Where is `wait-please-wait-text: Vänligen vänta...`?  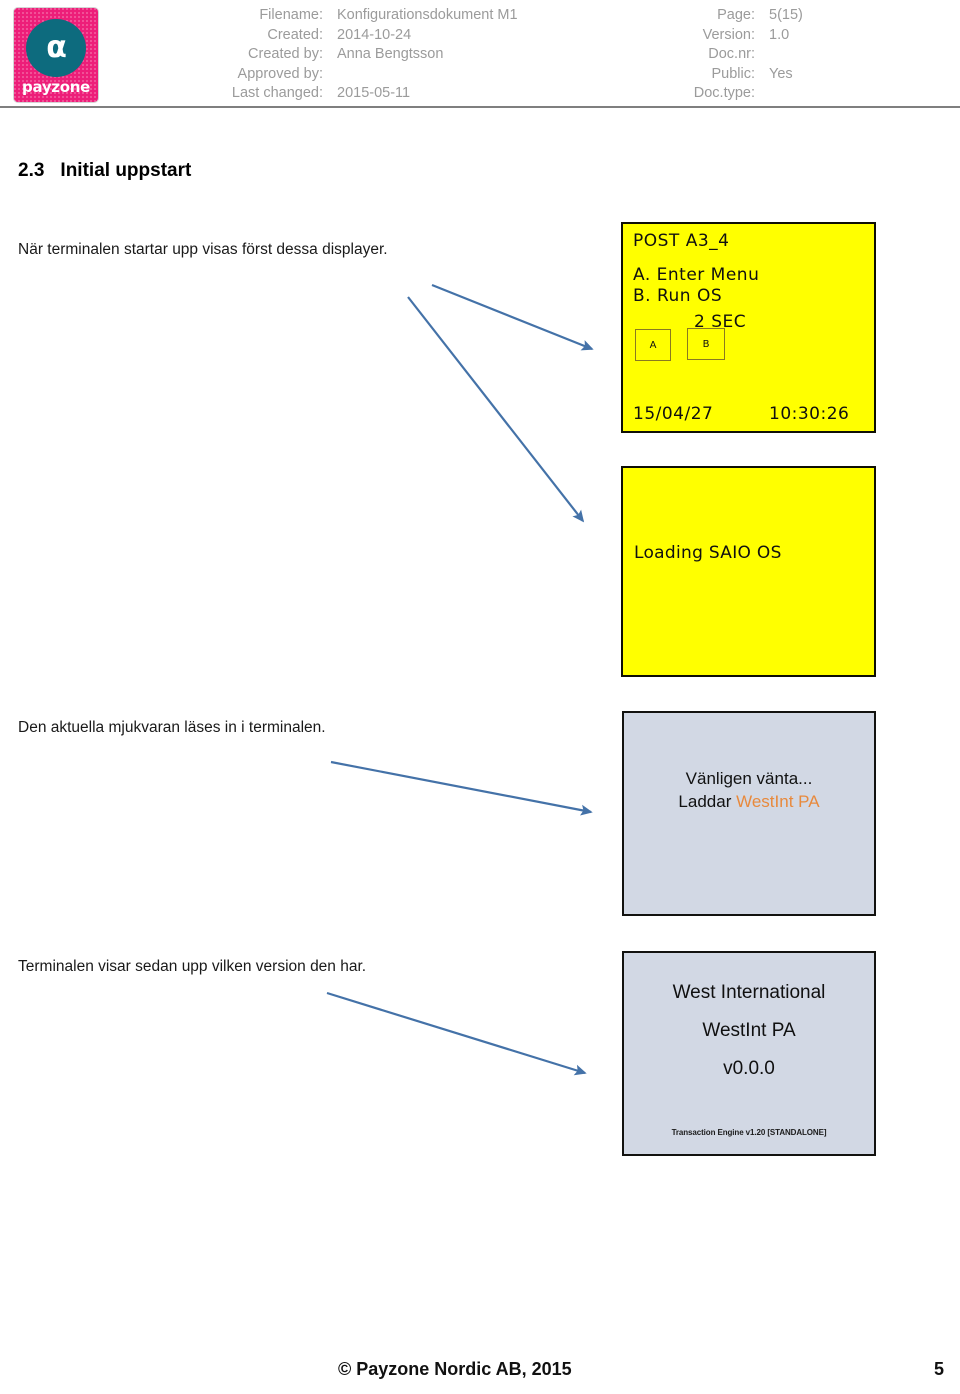
wait-please-wait-text: Vänligen vänta... is located at coordinates (749, 778).